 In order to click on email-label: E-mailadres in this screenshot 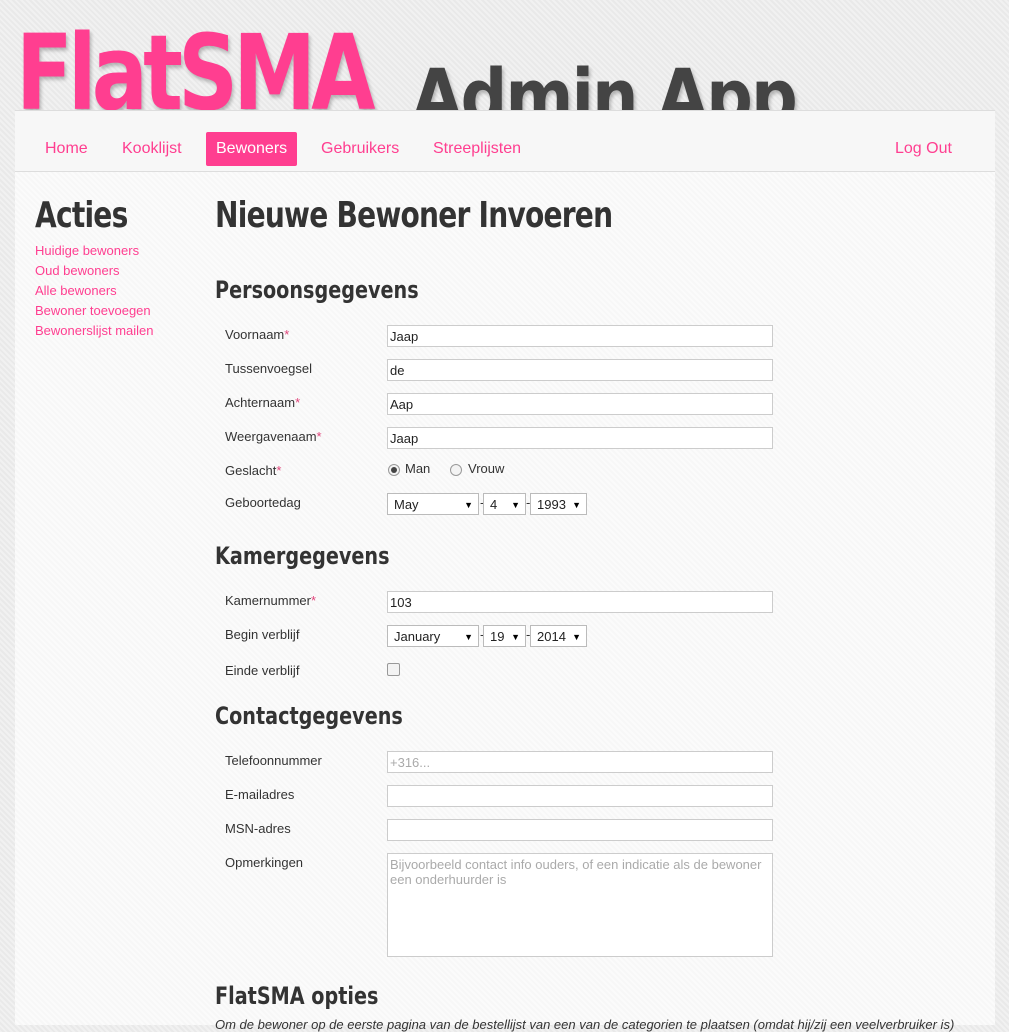, I will do `click(260, 794)`.